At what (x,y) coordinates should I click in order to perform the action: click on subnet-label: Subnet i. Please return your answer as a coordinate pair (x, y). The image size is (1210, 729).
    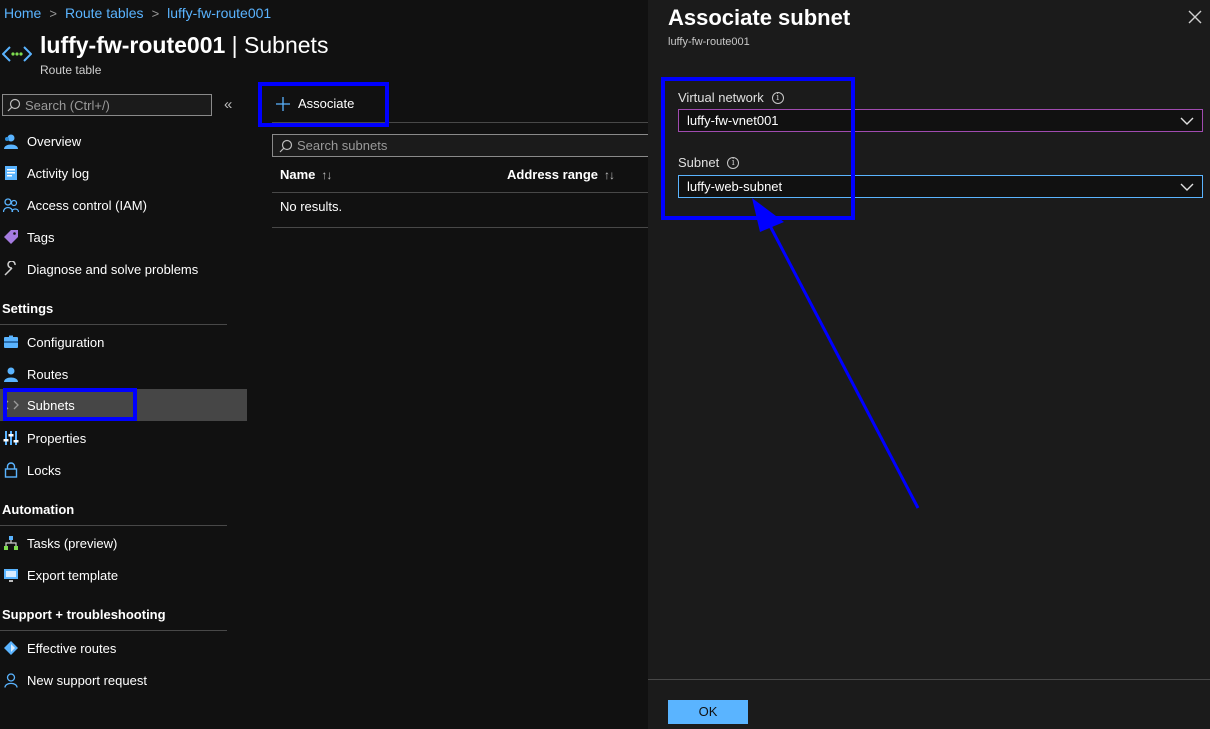
    Looking at the image, I should click on (709, 162).